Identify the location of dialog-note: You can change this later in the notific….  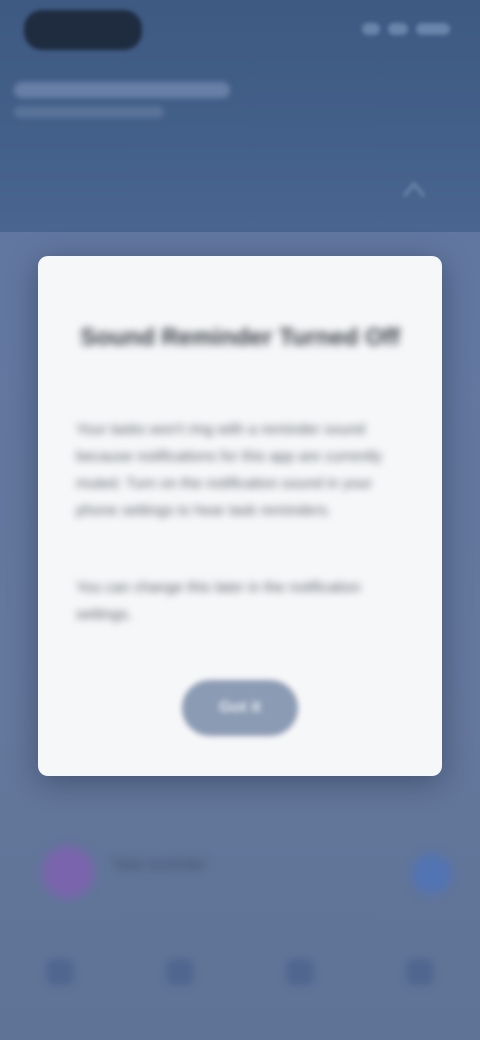
(218, 601).